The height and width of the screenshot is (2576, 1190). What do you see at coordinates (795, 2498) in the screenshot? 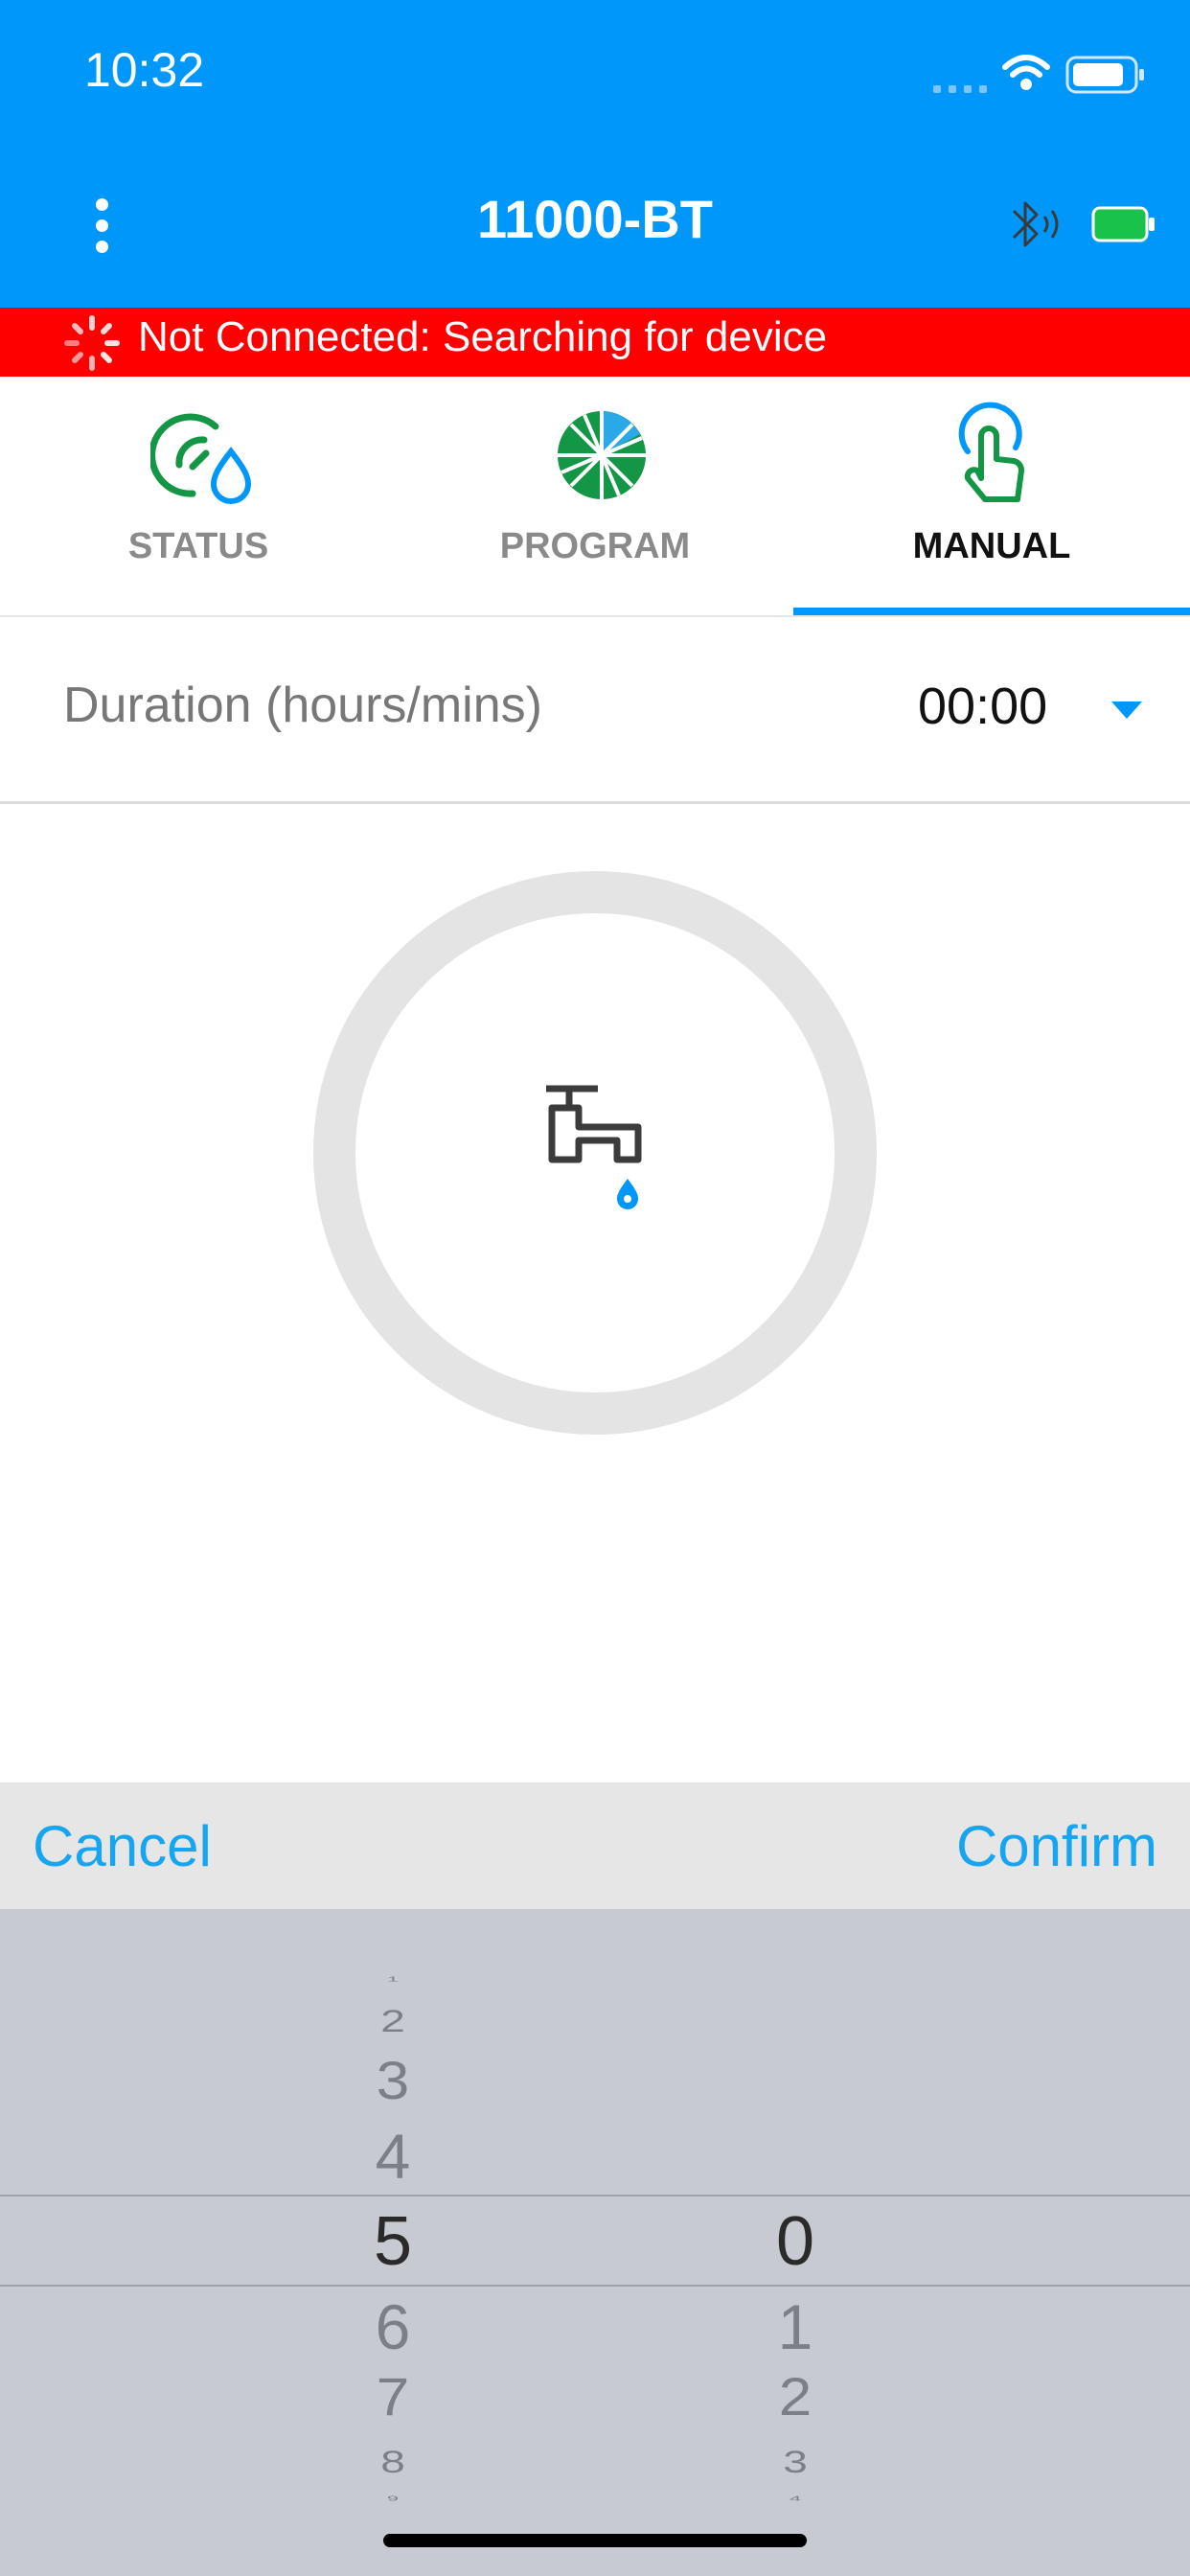
I see `minutes-option: 4` at bounding box center [795, 2498].